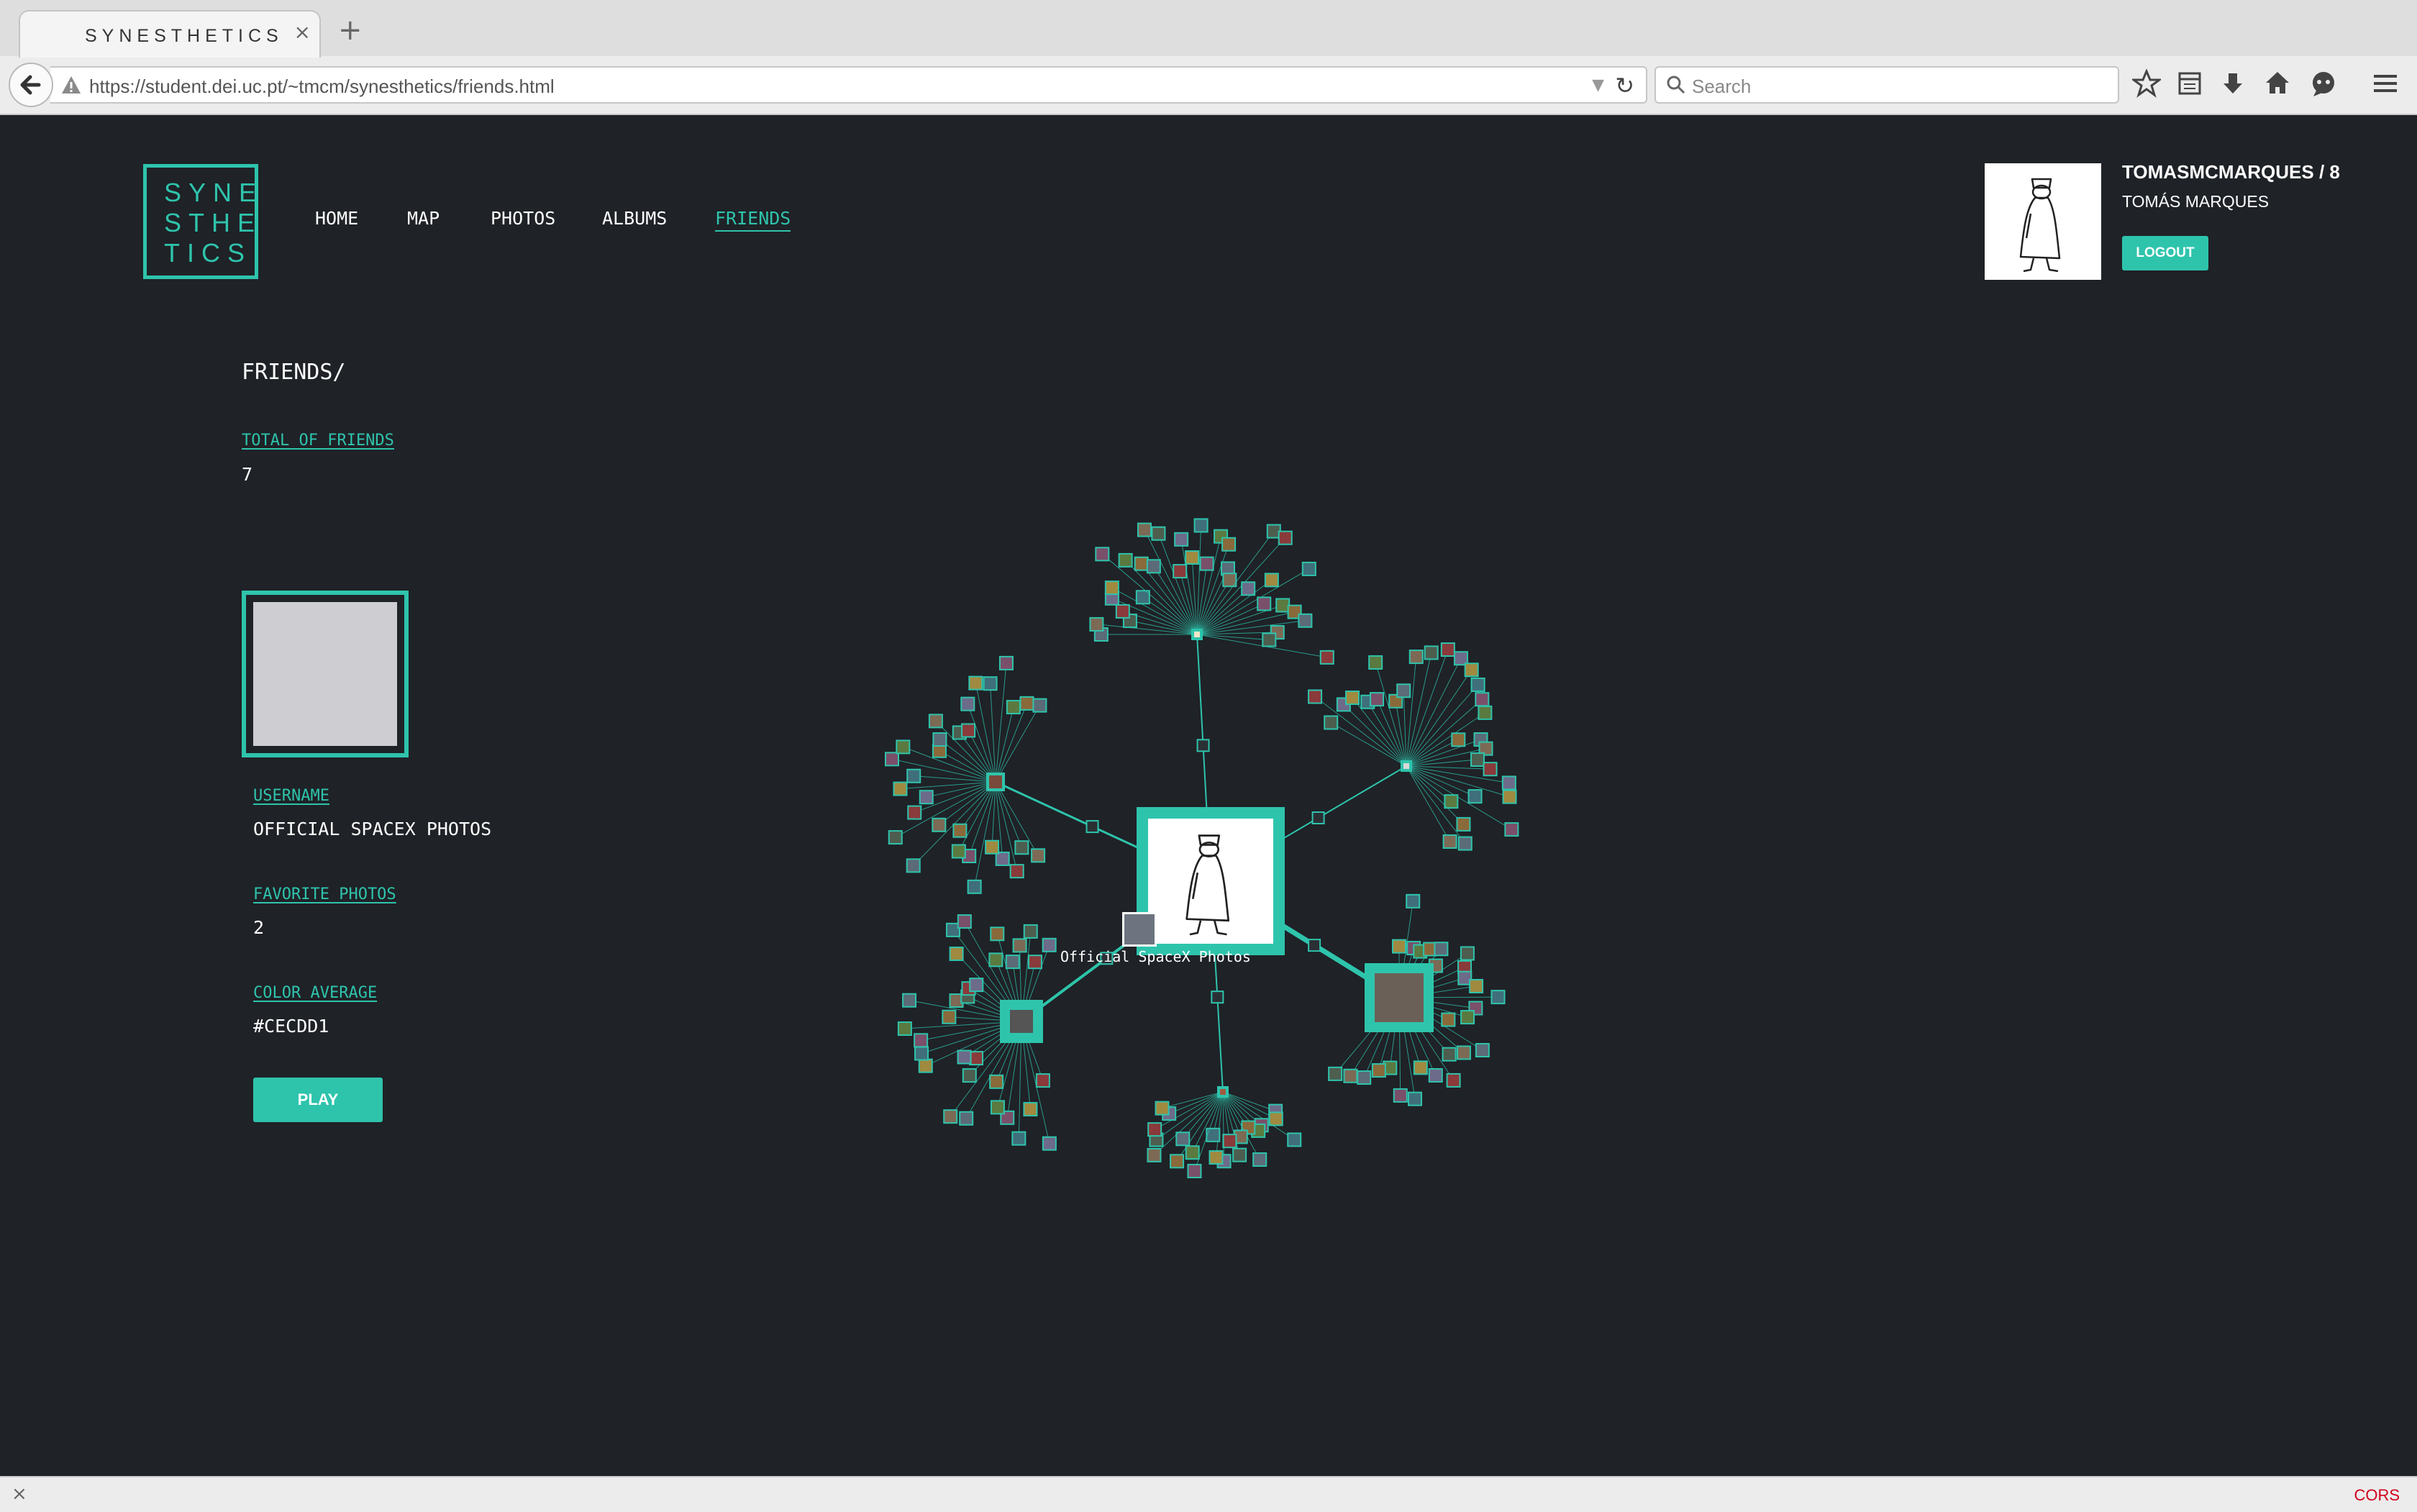  What do you see at coordinates (2165, 253) in the screenshot?
I see `logout-button: LOGOUT` at bounding box center [2165, 253].